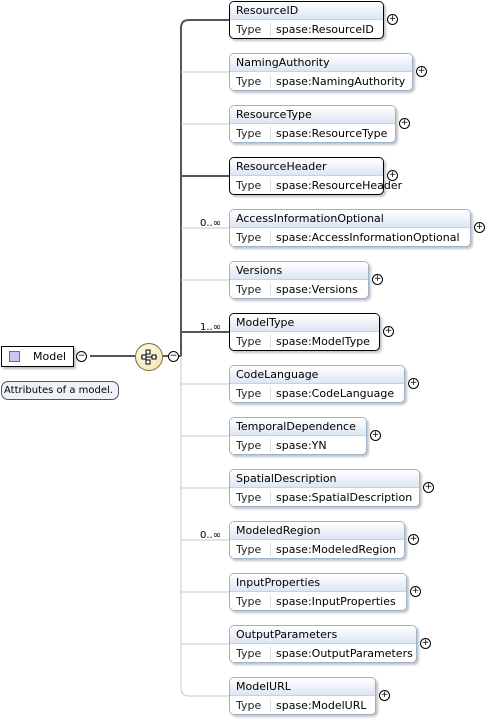 Image resolution: width=488 pixels, height=720 pixels. What do you see at coordinates (204, 358) in the screenshot?
I see `child-trunk-line` at bounding box center [204, 358].